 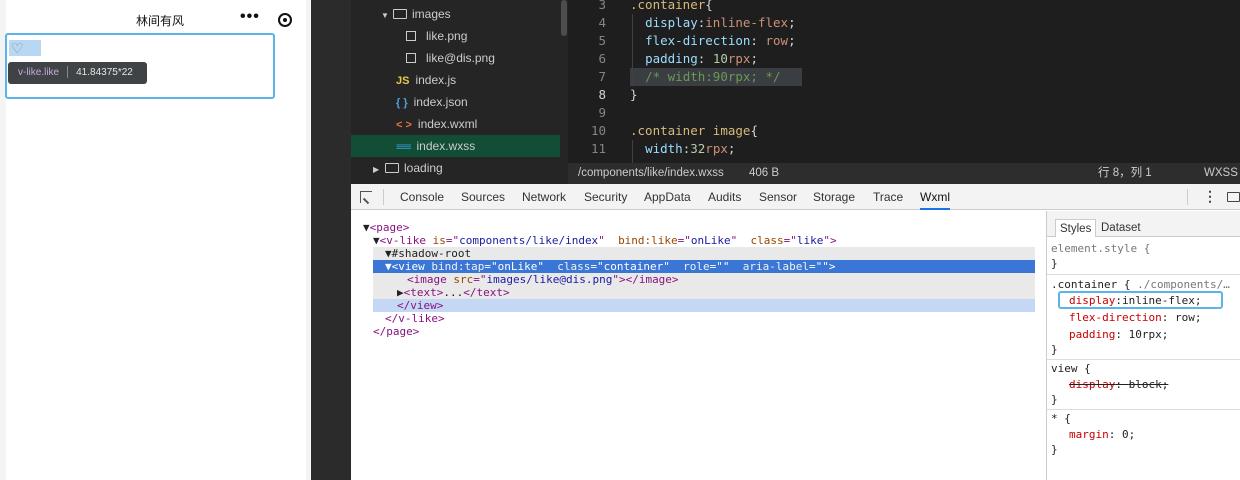 I want to click on dom-node-line: ▼<page>, so click(x=386, y=227).